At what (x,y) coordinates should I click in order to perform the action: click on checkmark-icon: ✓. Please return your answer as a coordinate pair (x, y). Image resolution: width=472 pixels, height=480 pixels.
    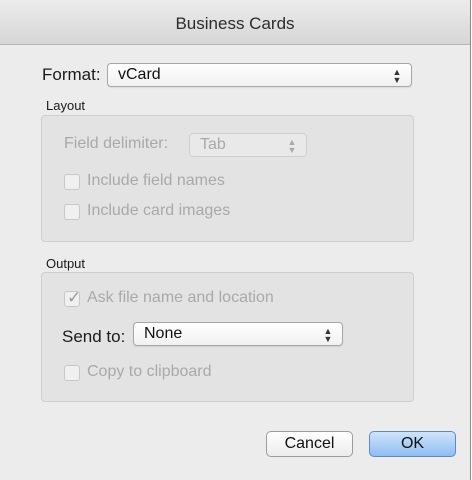
    Looking at the image, I should click on (74, 297).